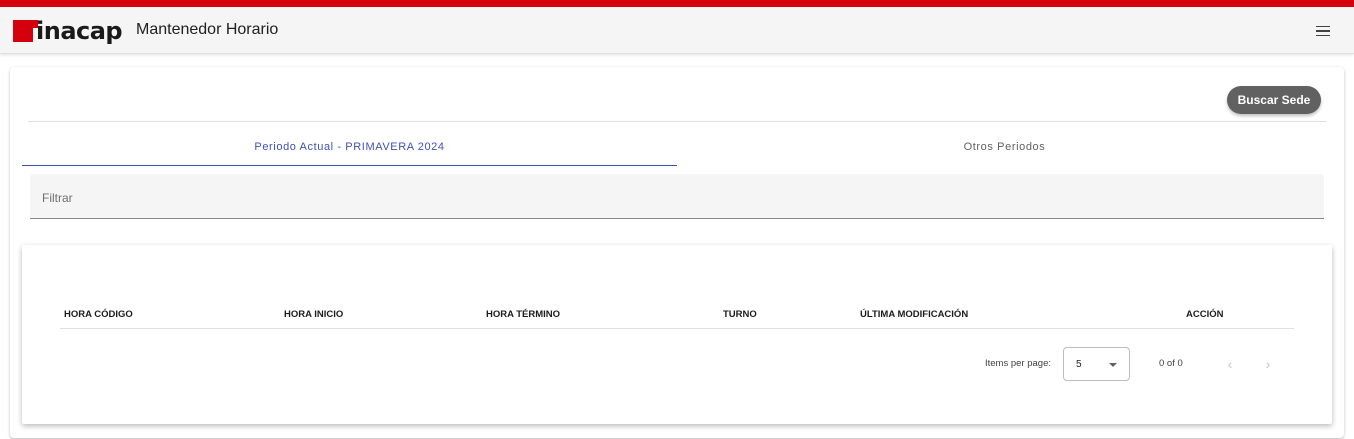 The width and height of the screenshot is (1354, 439). I want to click on app-toolbar: inacap Mantenedor Horario, so click(677, 30).